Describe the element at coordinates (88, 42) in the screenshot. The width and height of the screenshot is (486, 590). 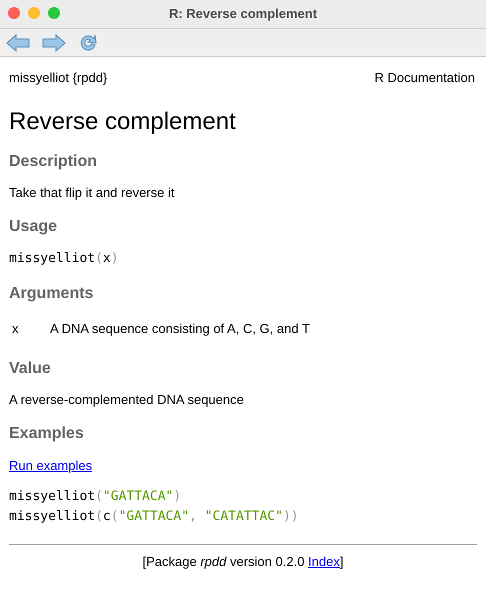
I see `reload-icon` at that location.